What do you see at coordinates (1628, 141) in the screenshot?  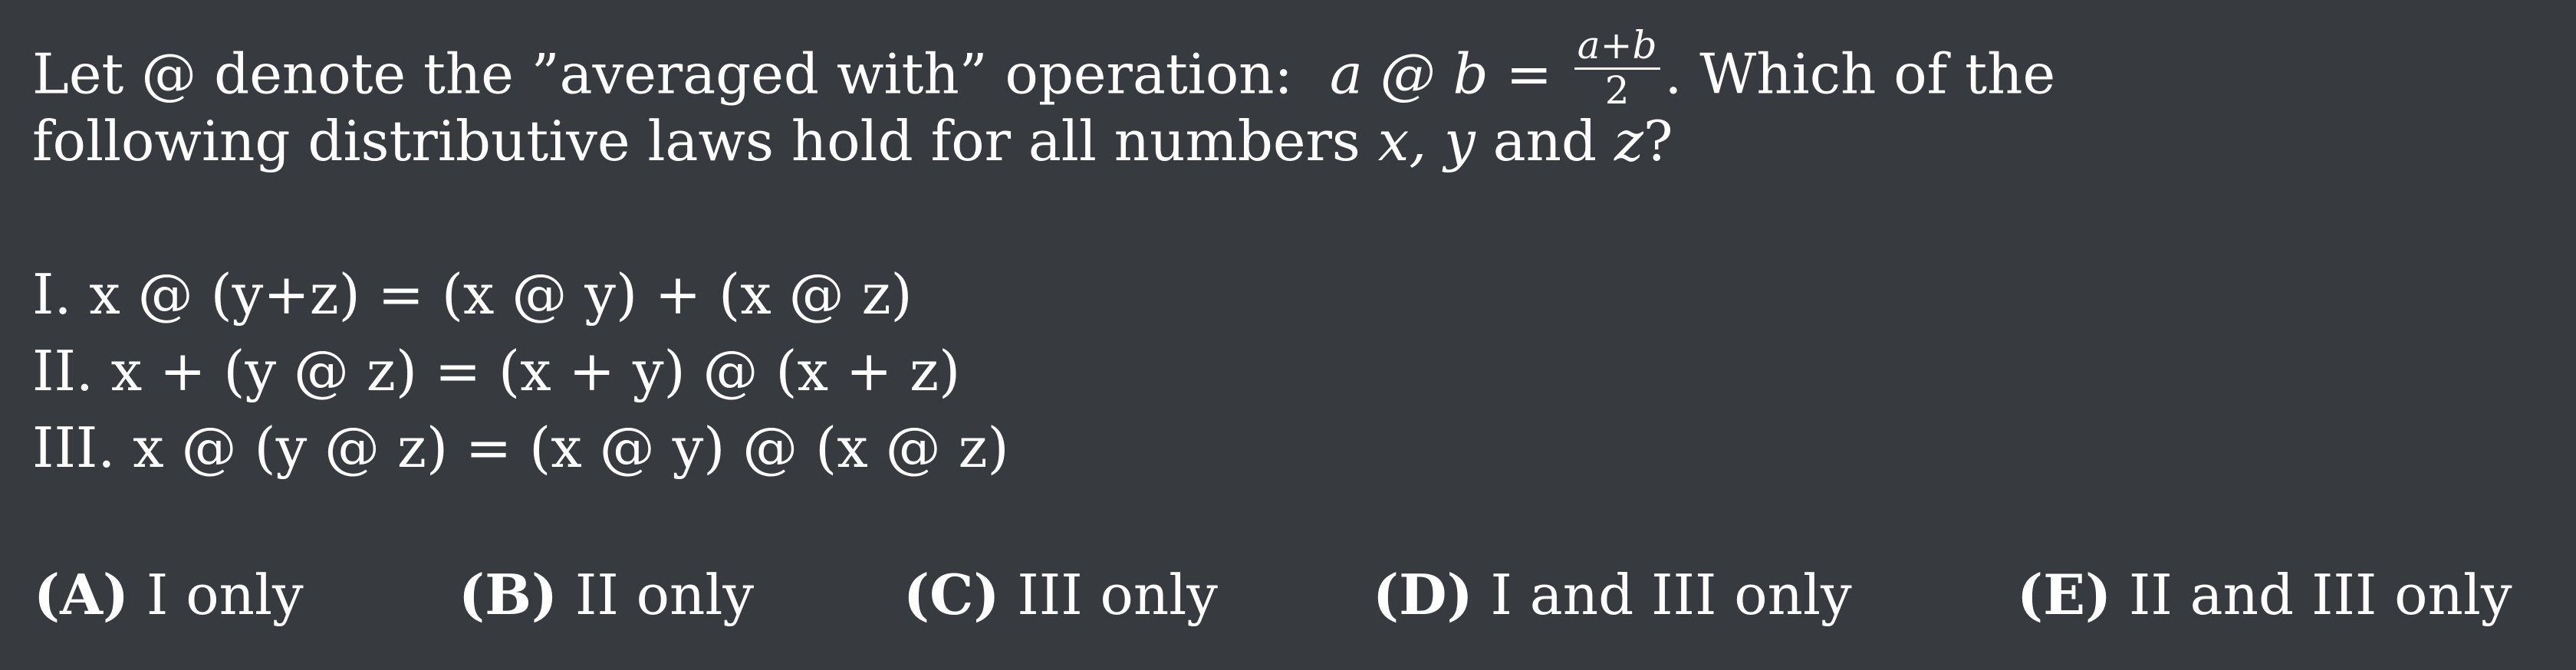 I see `variable-z: z` at bounding box center [1628, 141].